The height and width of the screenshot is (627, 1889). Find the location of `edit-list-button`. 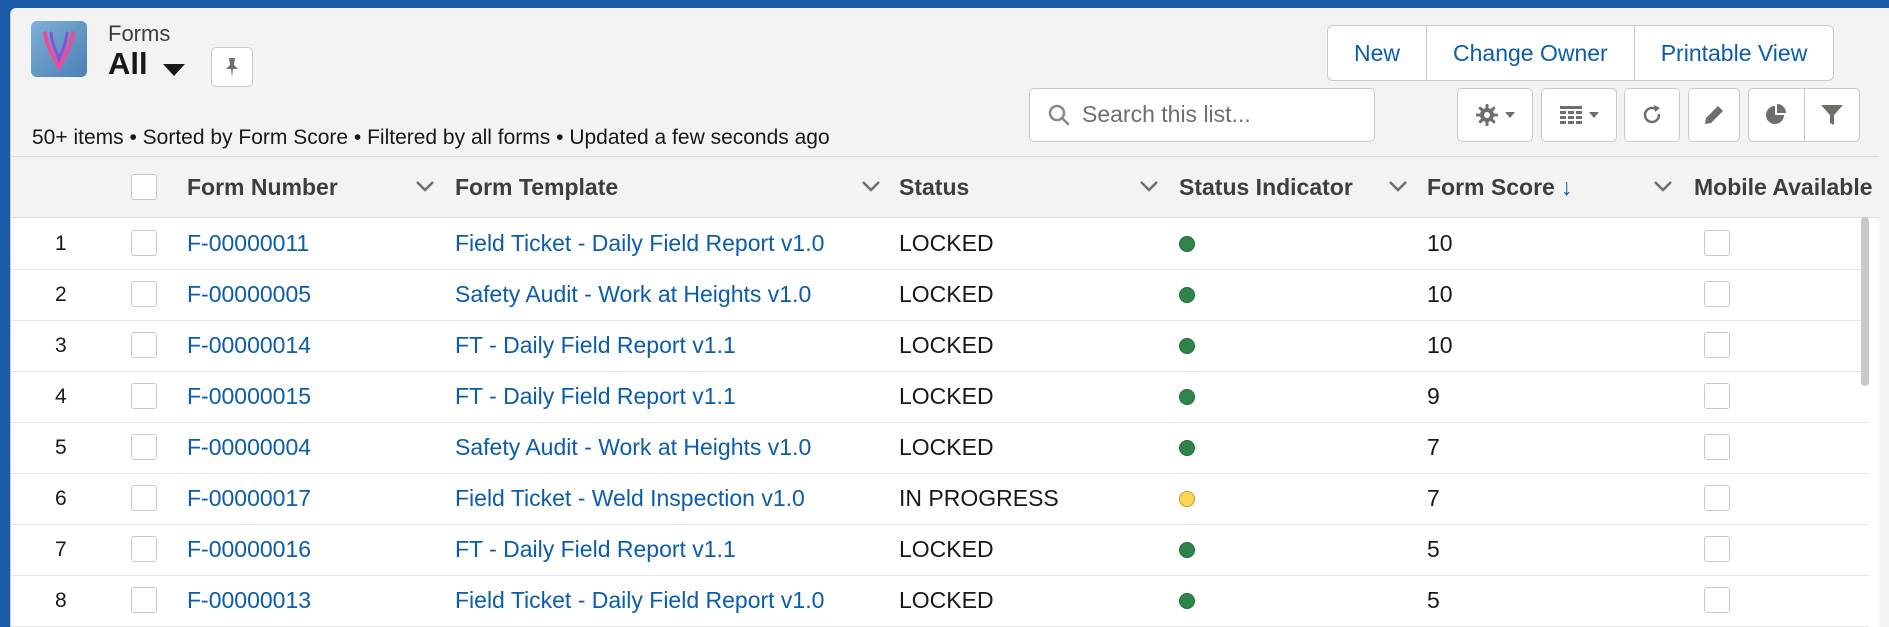

edit-list-button is located at coordinates (1714, 115).